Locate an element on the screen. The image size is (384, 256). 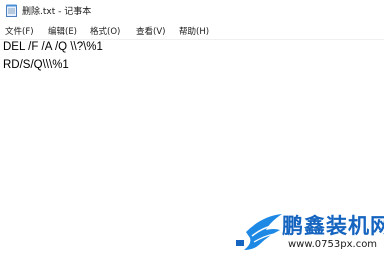
window-title: 删除.txt - 记事本 is located at coordinates (57, 12).